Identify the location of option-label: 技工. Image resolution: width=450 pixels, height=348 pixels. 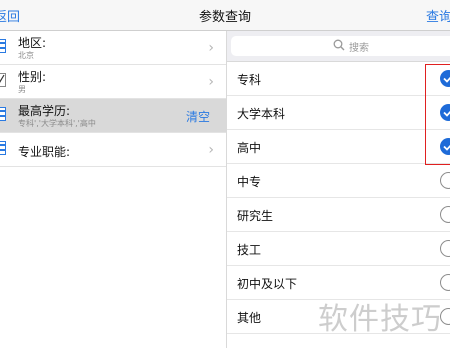
(249, 250).